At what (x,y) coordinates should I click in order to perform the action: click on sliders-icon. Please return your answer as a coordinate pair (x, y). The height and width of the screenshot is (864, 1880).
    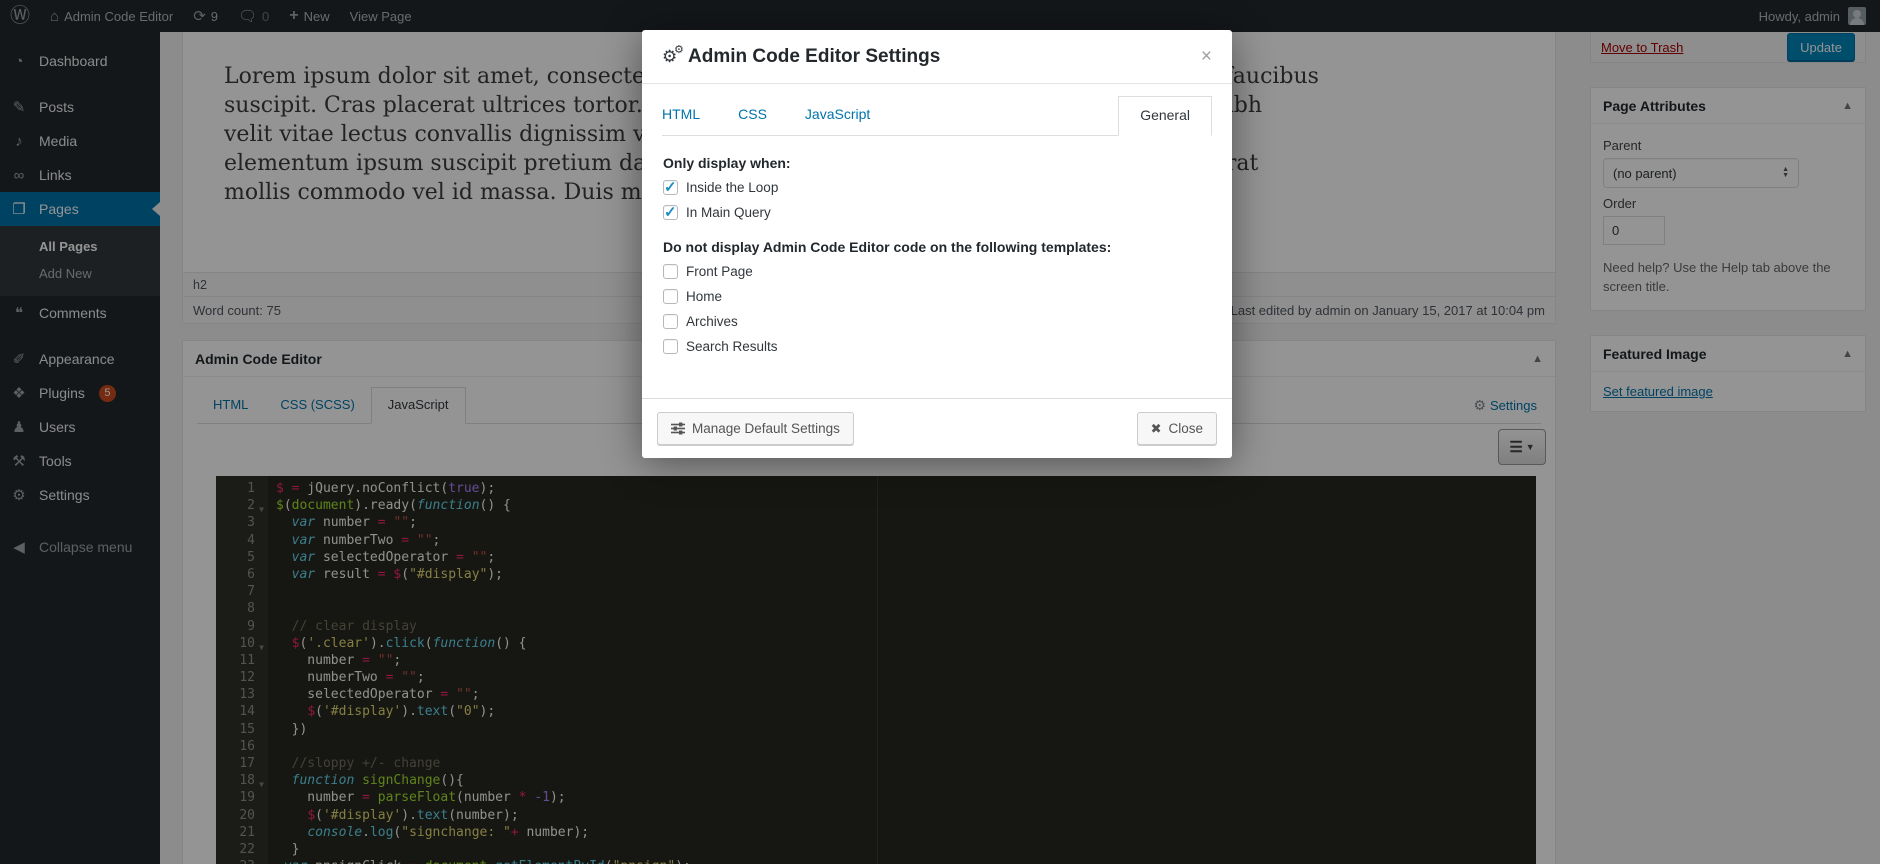
    Looking at the image, I should click on (678, 428).